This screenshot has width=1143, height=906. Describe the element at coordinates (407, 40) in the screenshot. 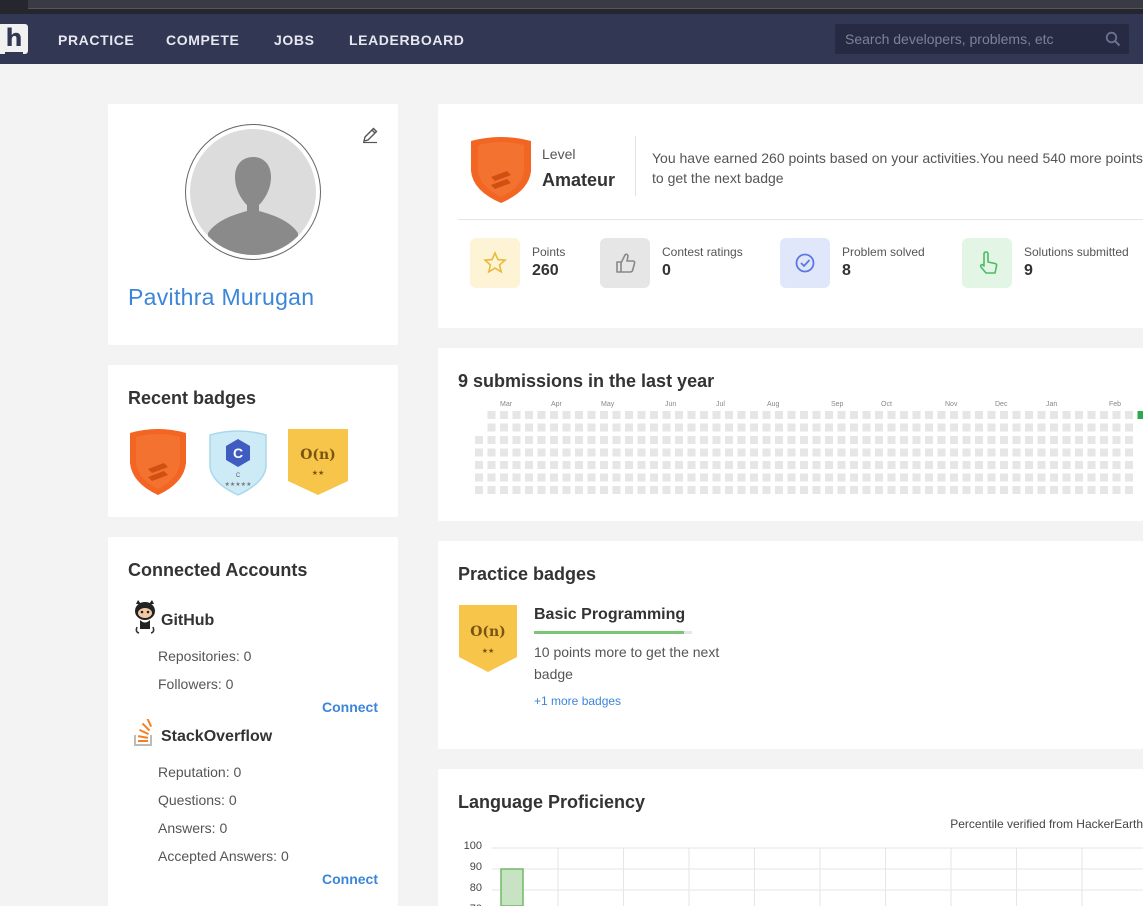

I see `nav-leaderboard: LEADERBOARD` at that location.